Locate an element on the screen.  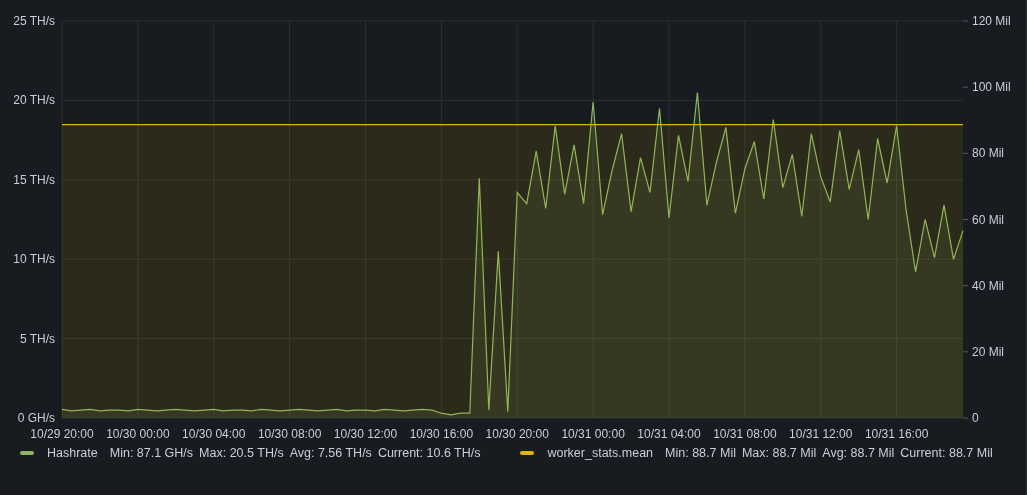
axis-label: 10/30 12:00 is located at coordinates (365, 434).